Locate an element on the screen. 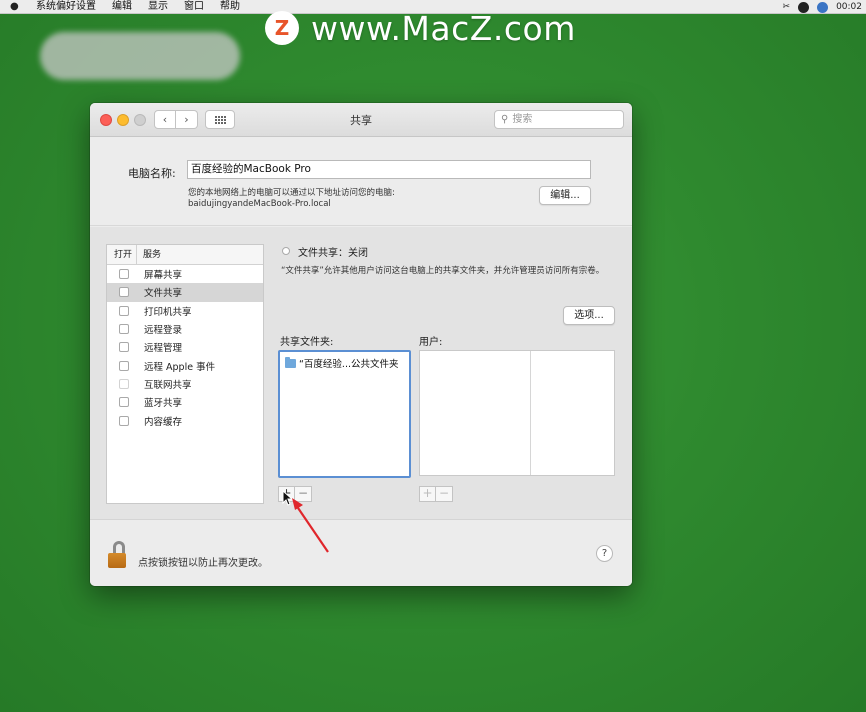 The width and height of the screenshot is (866, 712). users-column-divider is located at coordinates (530, 413).